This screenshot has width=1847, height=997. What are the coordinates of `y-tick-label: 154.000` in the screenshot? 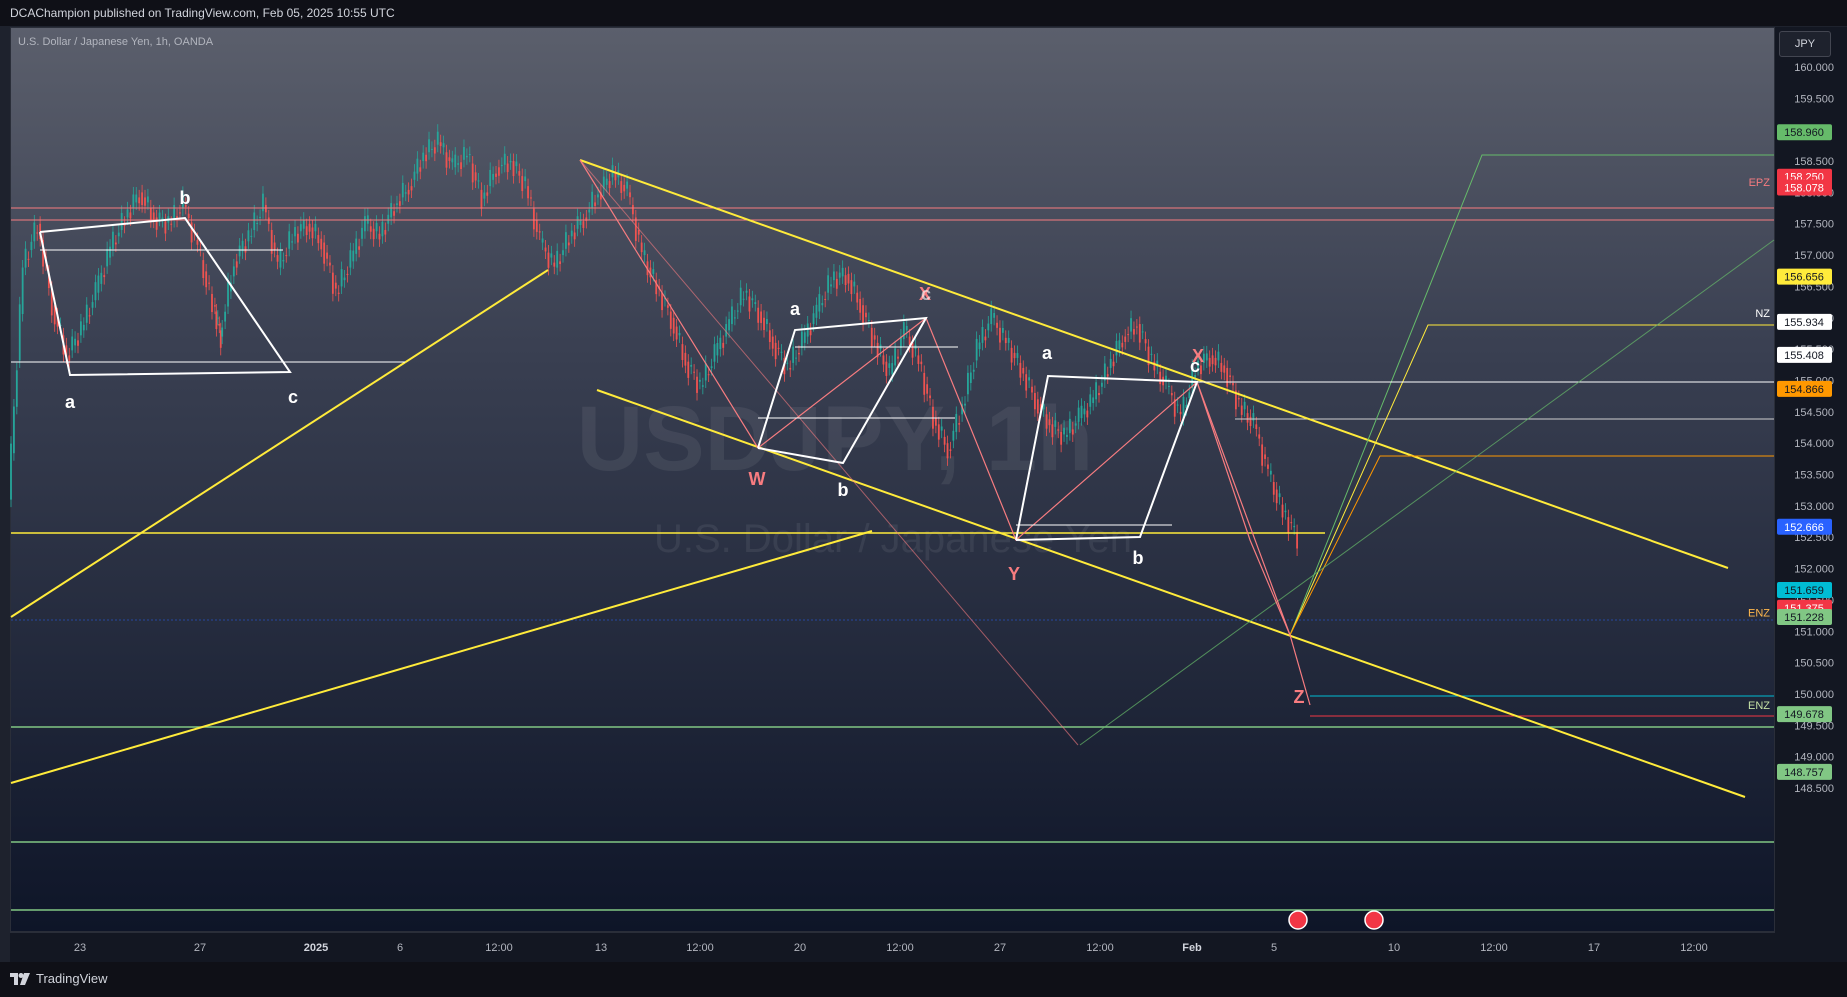 It's located at (1814, 444).